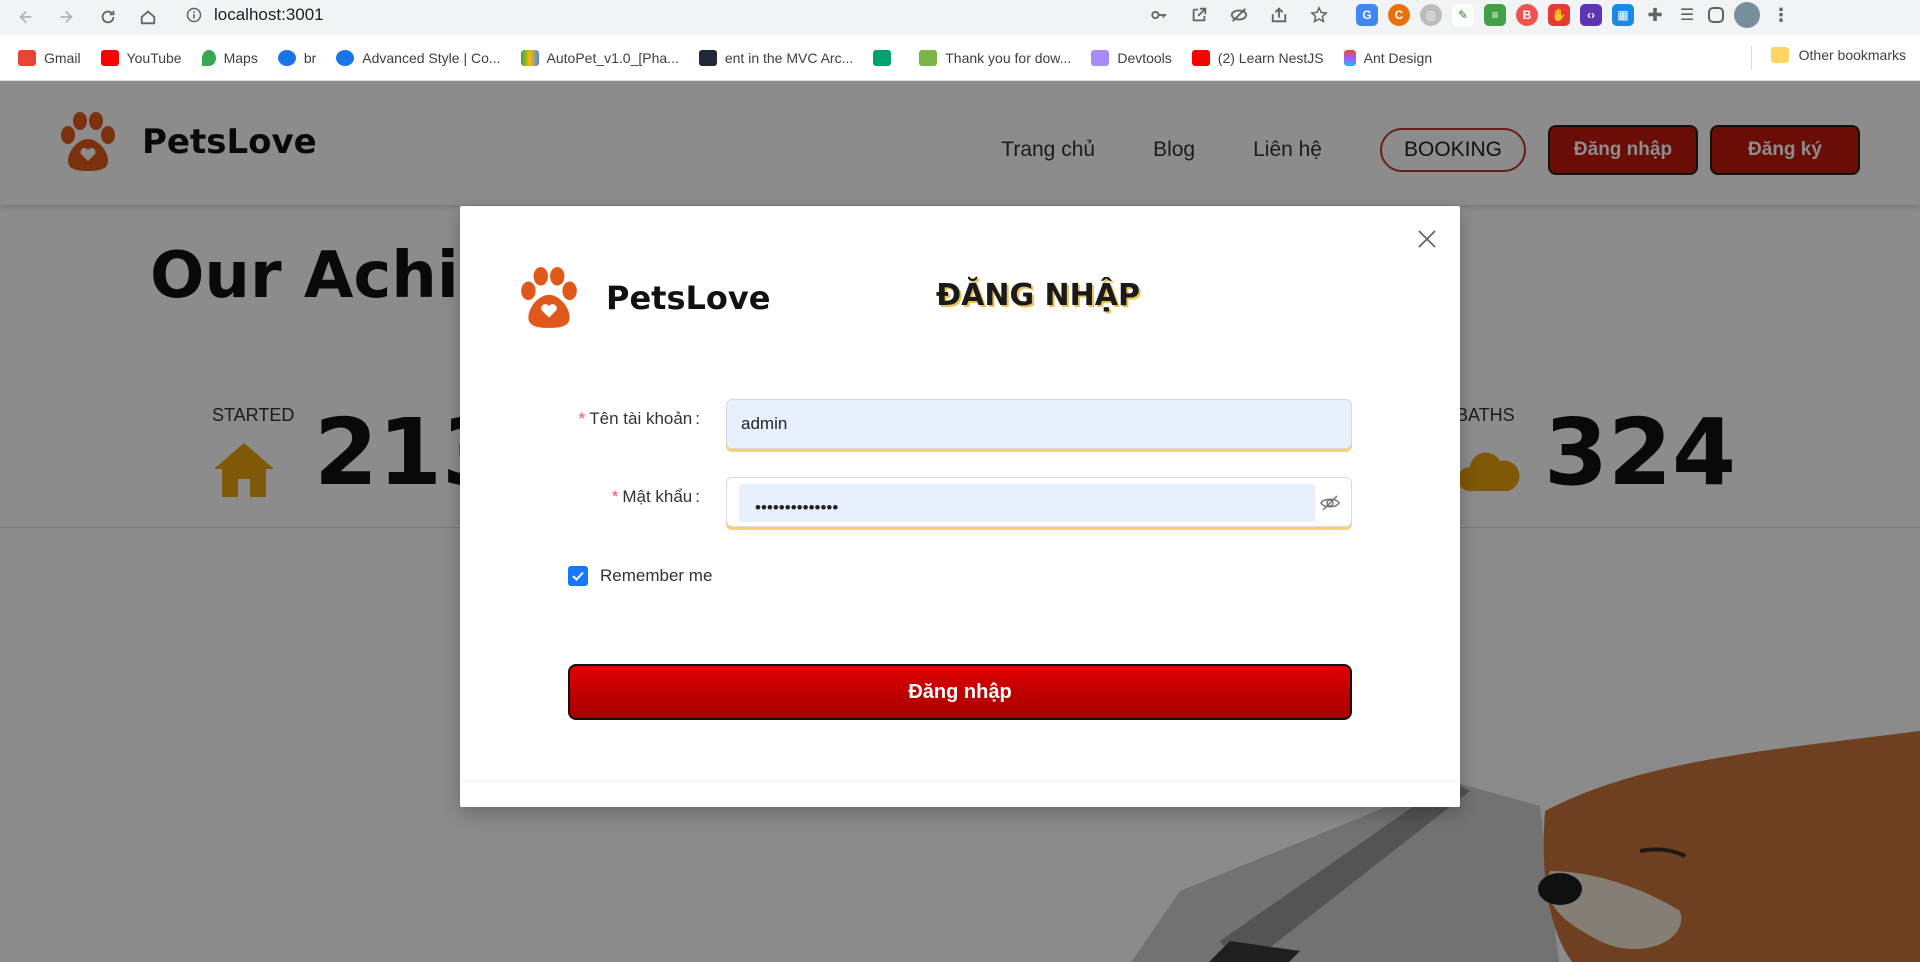  I want to click on password-label: * Mật khẩu:, so click(656, 497).